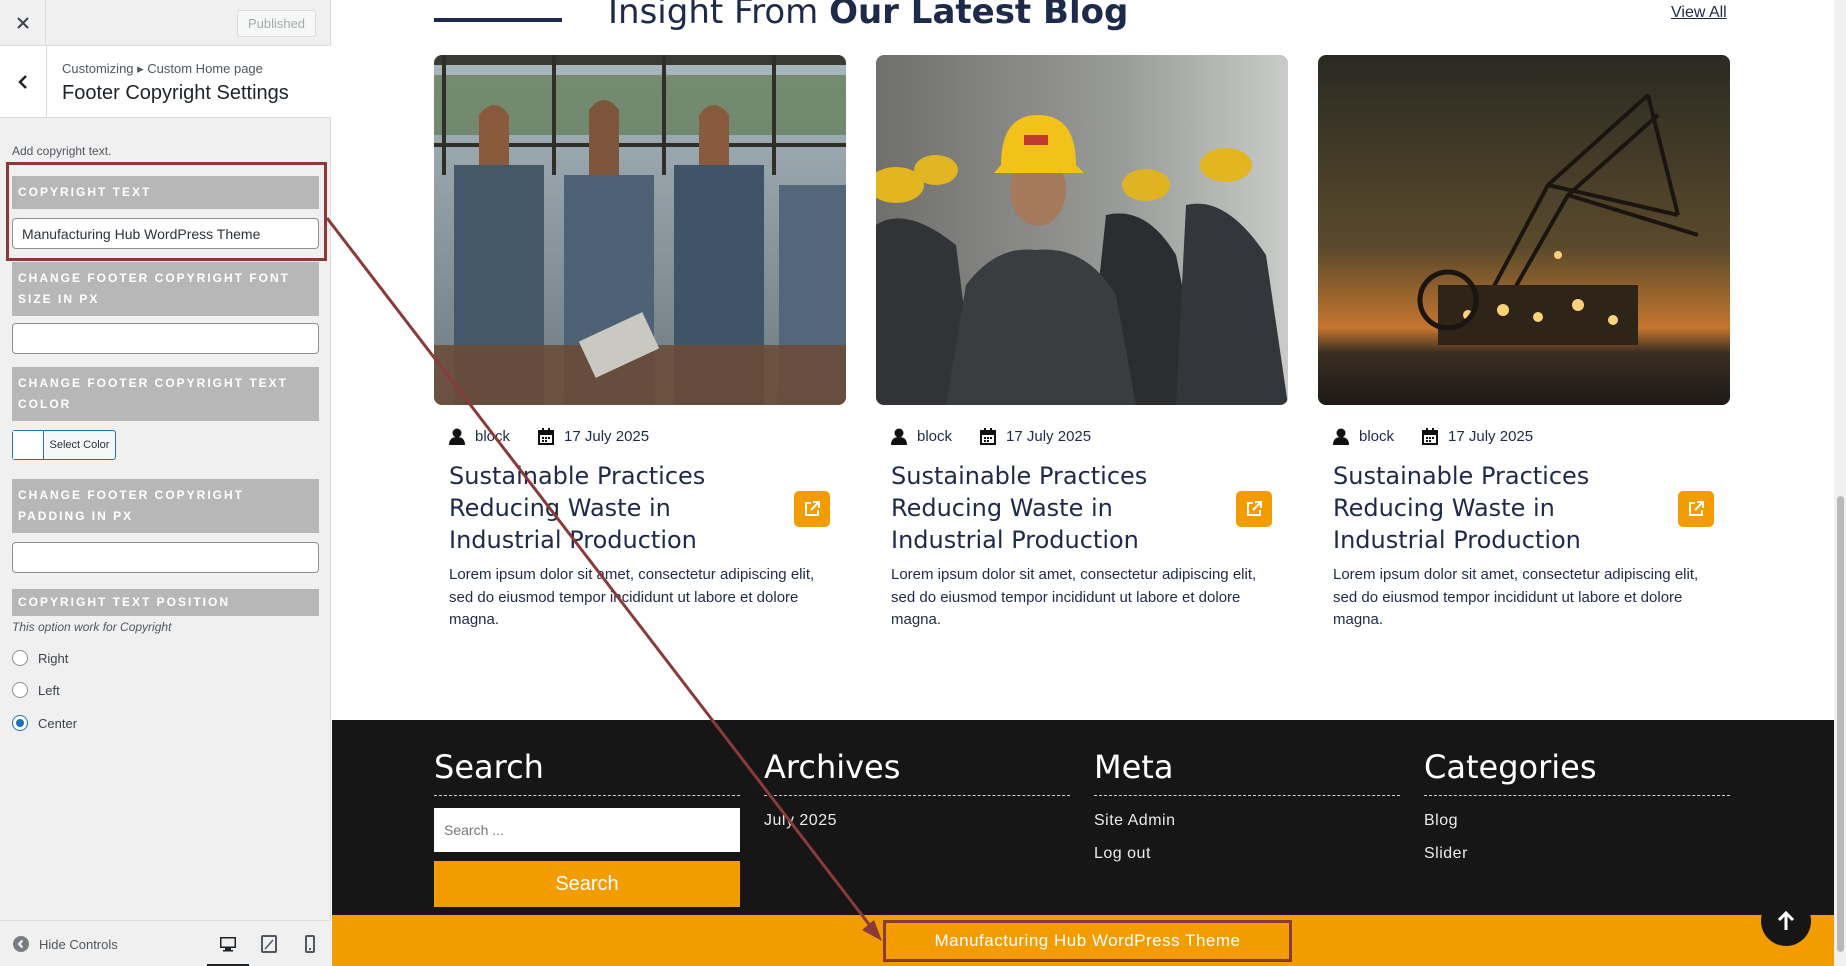  I want to click on blog-heading: Insight From Our Latest Blog, so click(868, 16).